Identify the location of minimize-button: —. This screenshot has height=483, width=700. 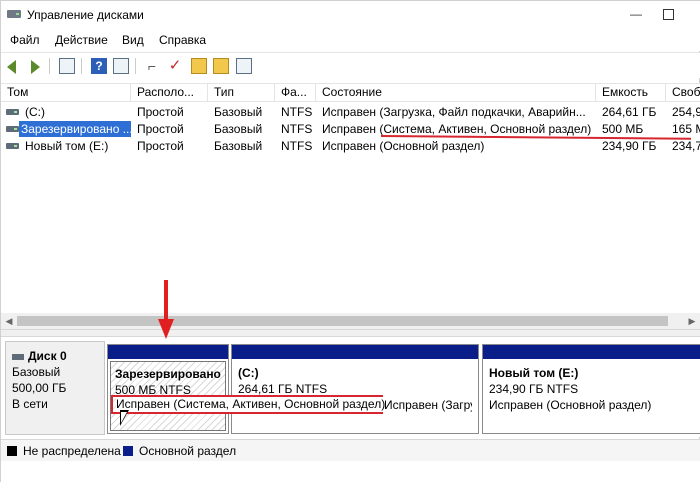
(636, 15).